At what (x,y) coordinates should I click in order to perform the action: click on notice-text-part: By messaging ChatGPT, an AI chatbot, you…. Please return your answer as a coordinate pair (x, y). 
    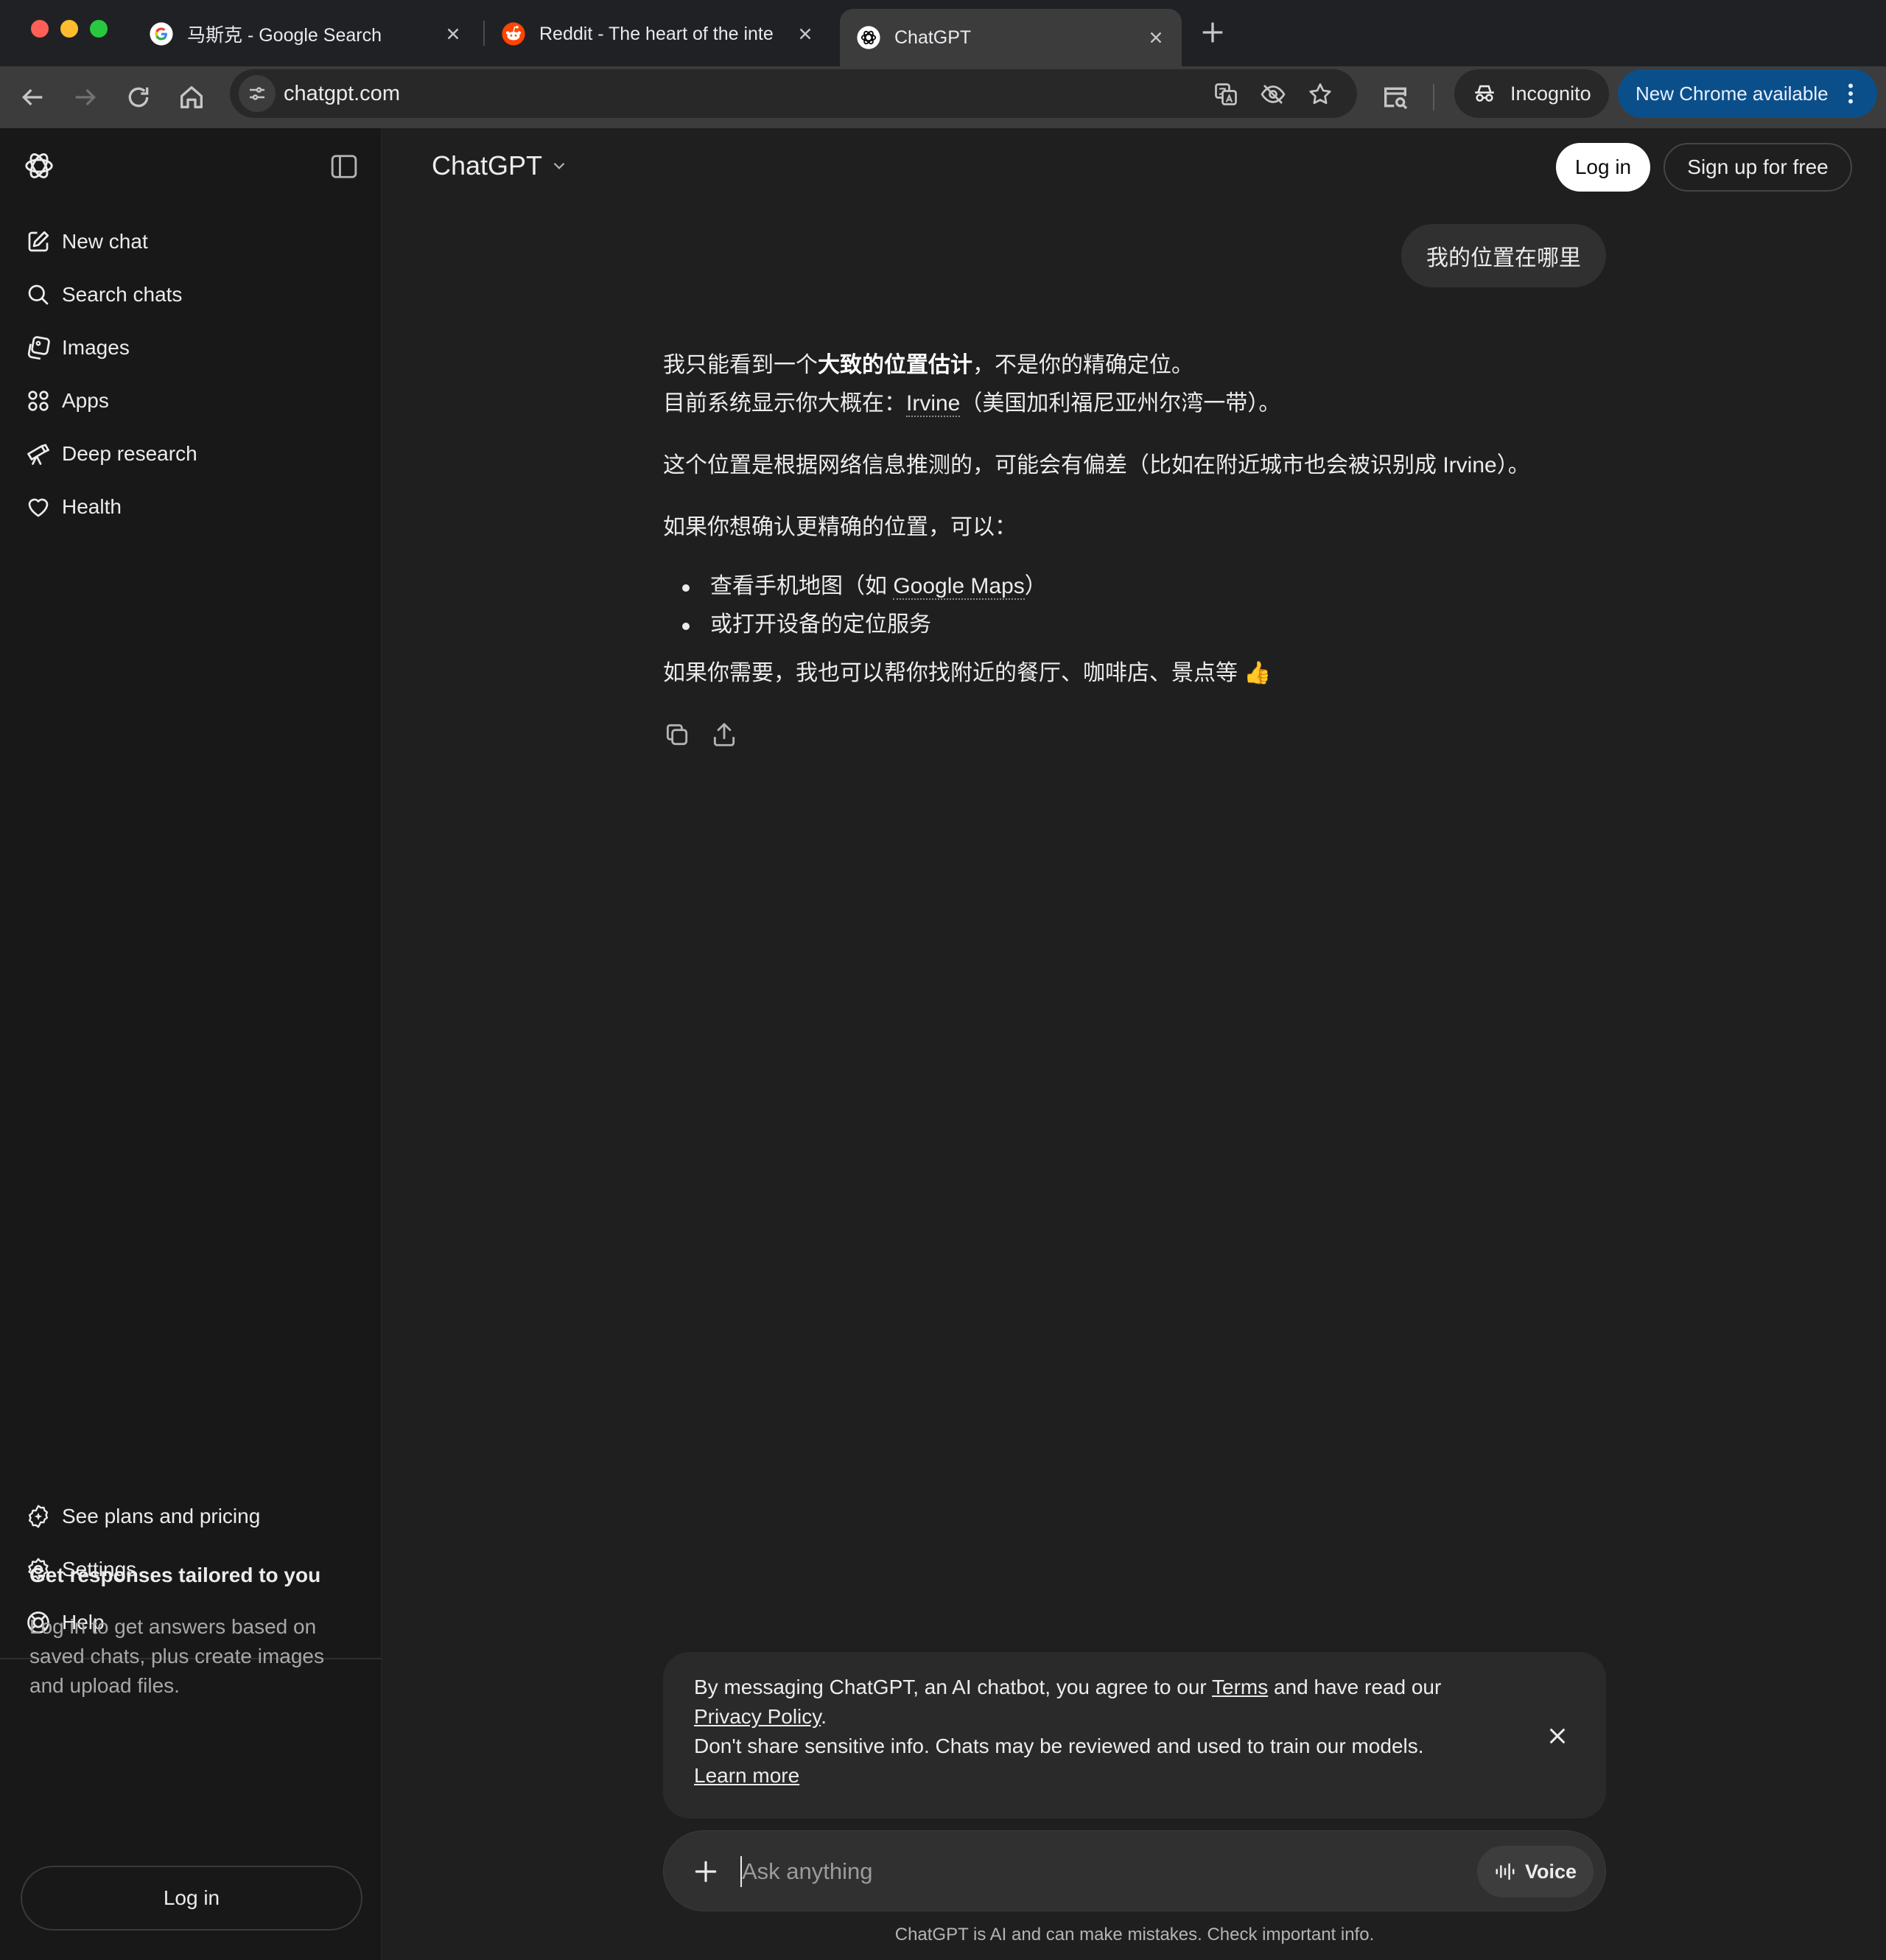
    Looking at the image, I should click on (954, 1687).